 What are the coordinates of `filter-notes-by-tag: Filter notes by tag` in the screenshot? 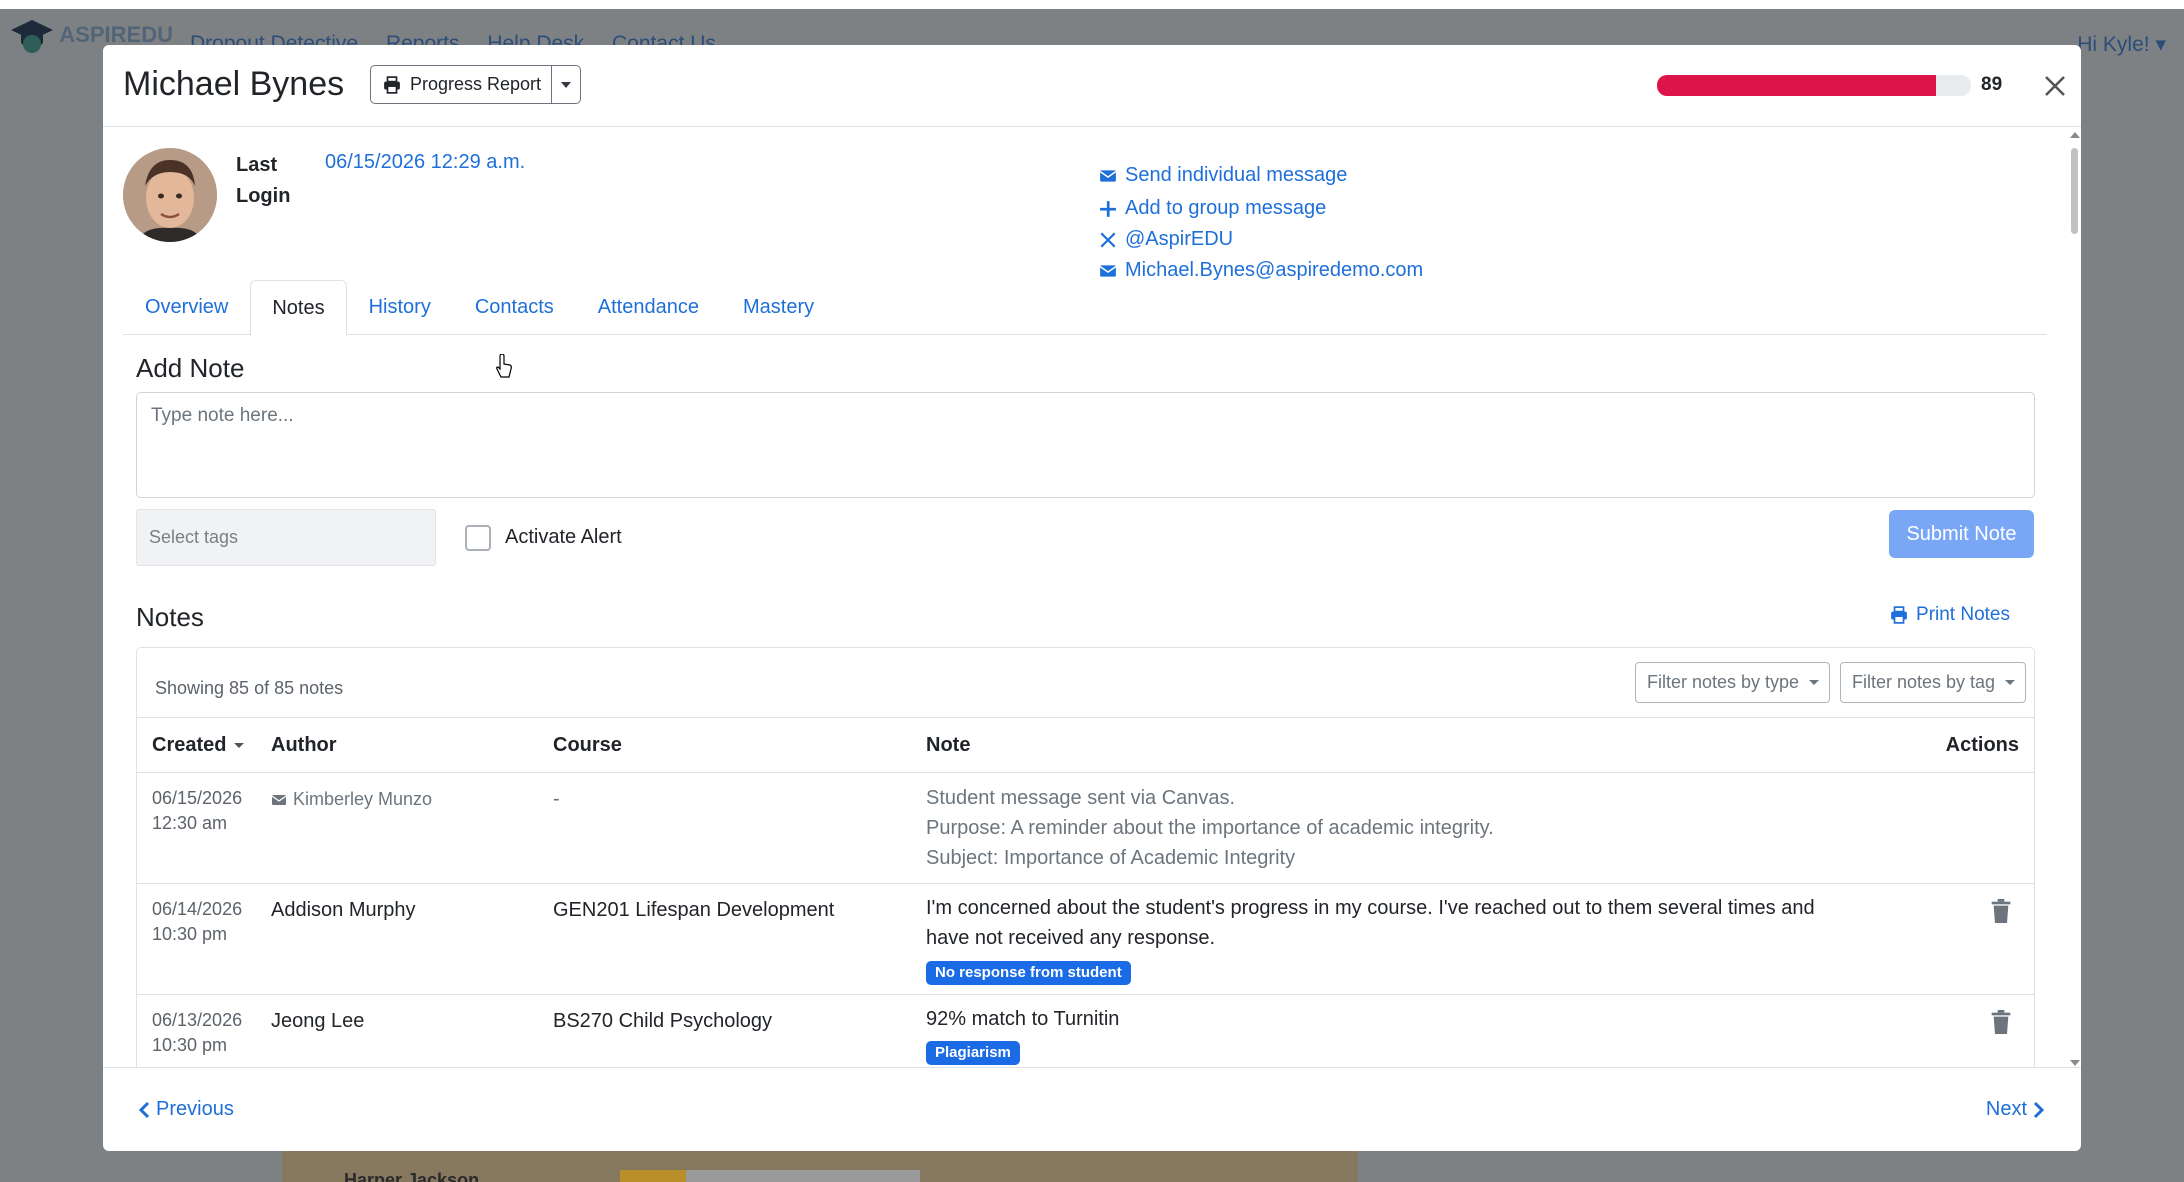 It's located at (1933, 682).